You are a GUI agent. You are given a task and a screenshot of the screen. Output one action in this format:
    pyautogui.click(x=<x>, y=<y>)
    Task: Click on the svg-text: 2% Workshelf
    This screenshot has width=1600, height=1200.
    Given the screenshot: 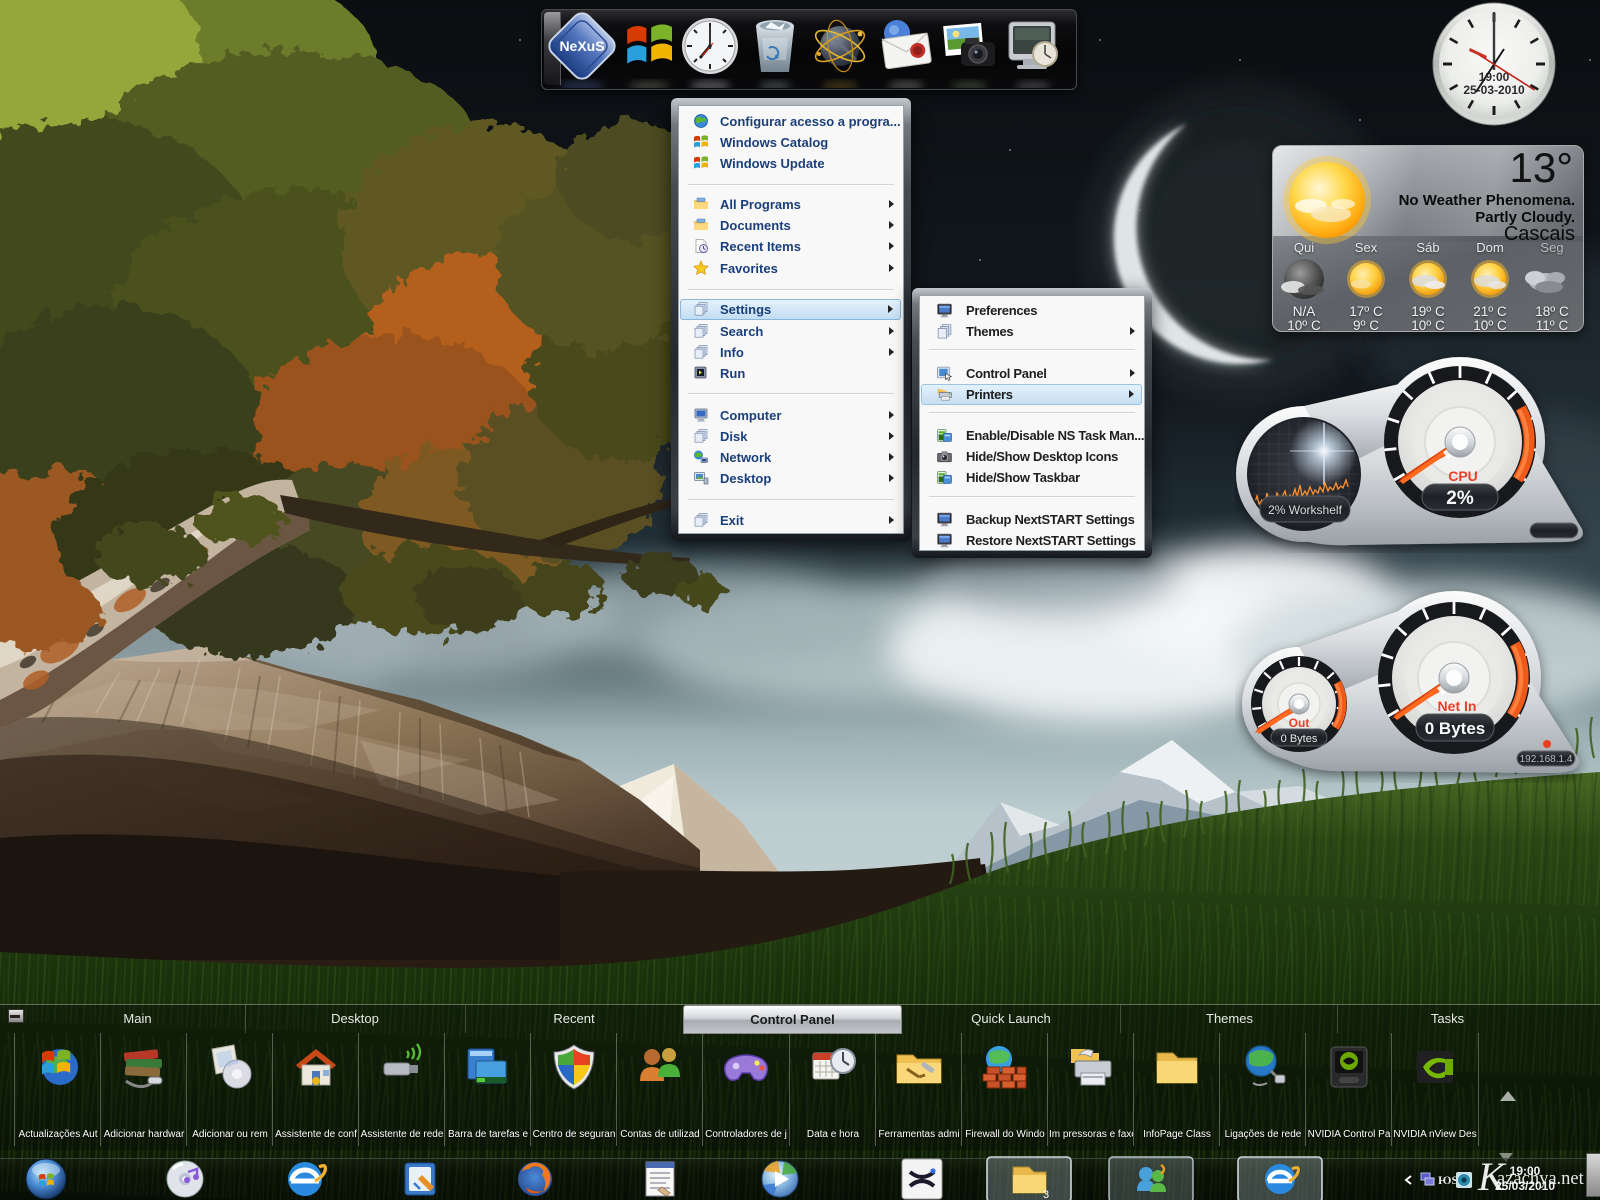 What is the action you would take?
    pyautogui.click(x=1305, y=510)
    